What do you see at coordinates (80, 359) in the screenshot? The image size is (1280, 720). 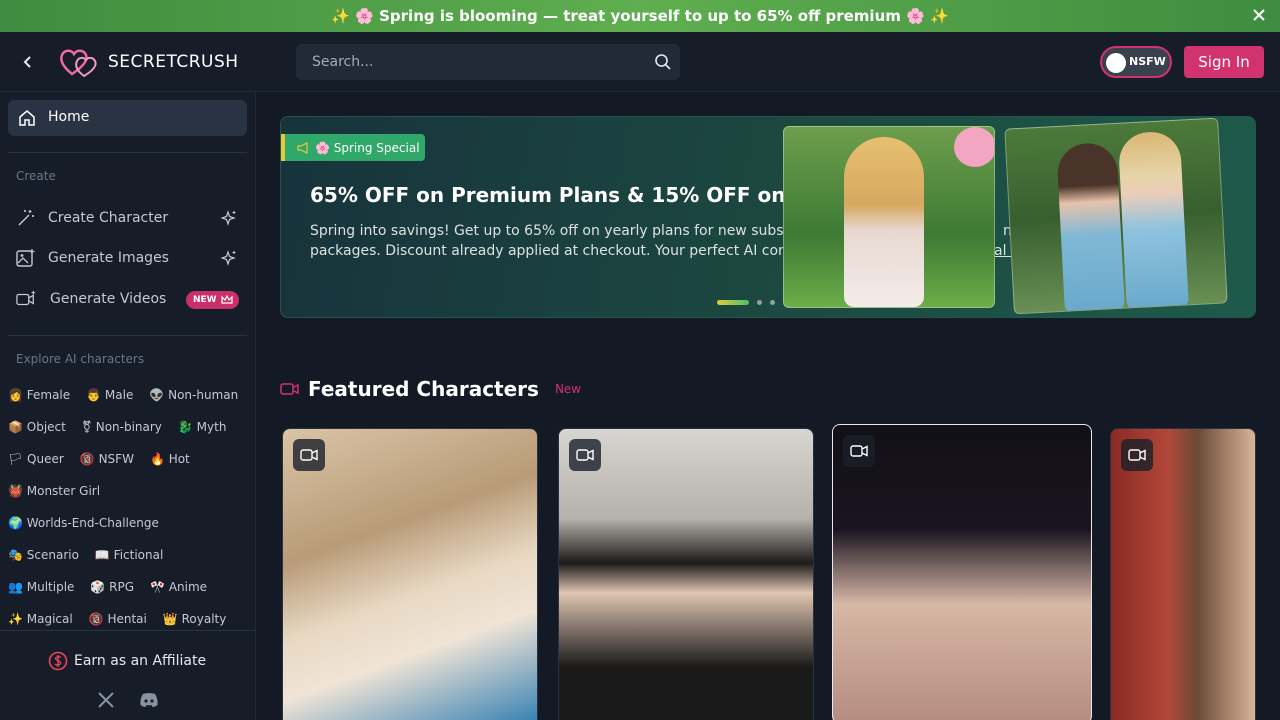 I see `explore-section-label: Explore AI characters` at bounding box center [80, 359].